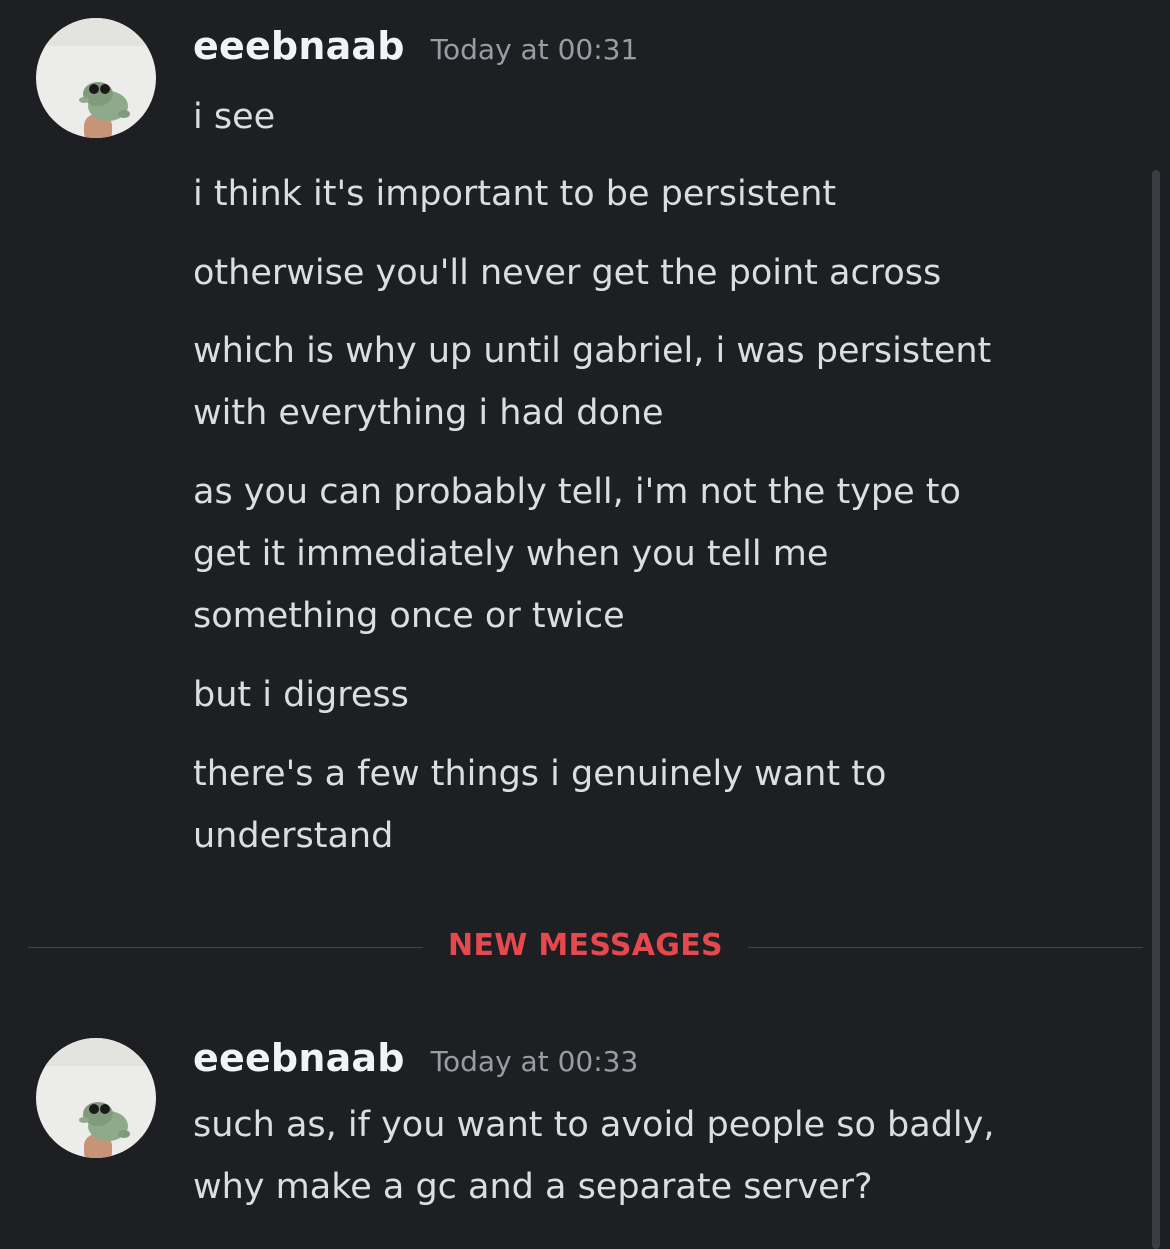 This screenshot has height=1249, width=1170. I want to click on new-messages-label: NEW MESSAGES, so click(585, 945).